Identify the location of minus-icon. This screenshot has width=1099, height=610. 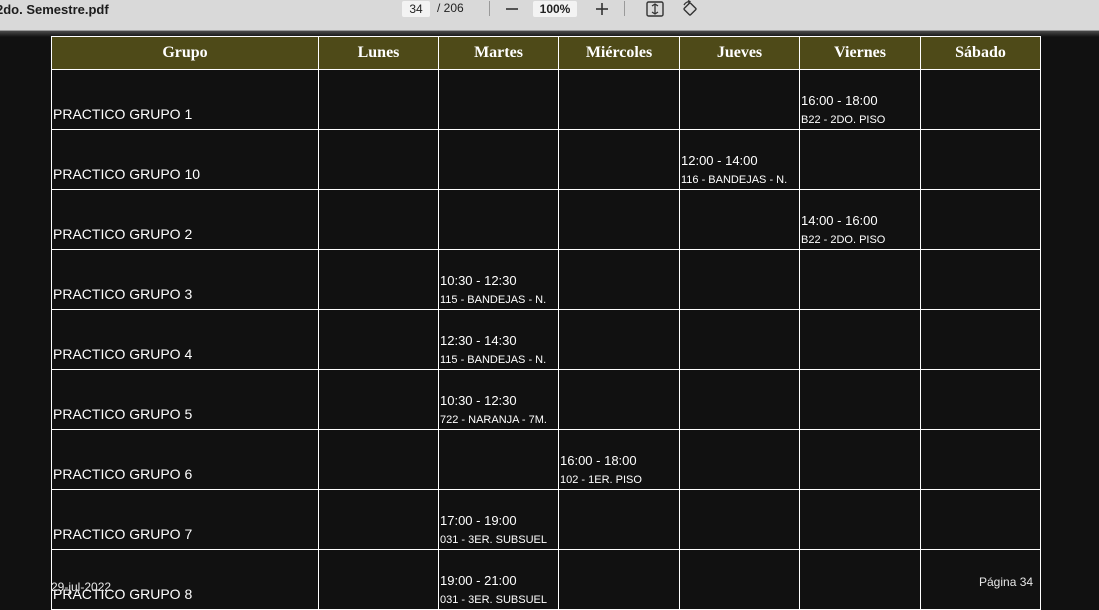
(512, 9).